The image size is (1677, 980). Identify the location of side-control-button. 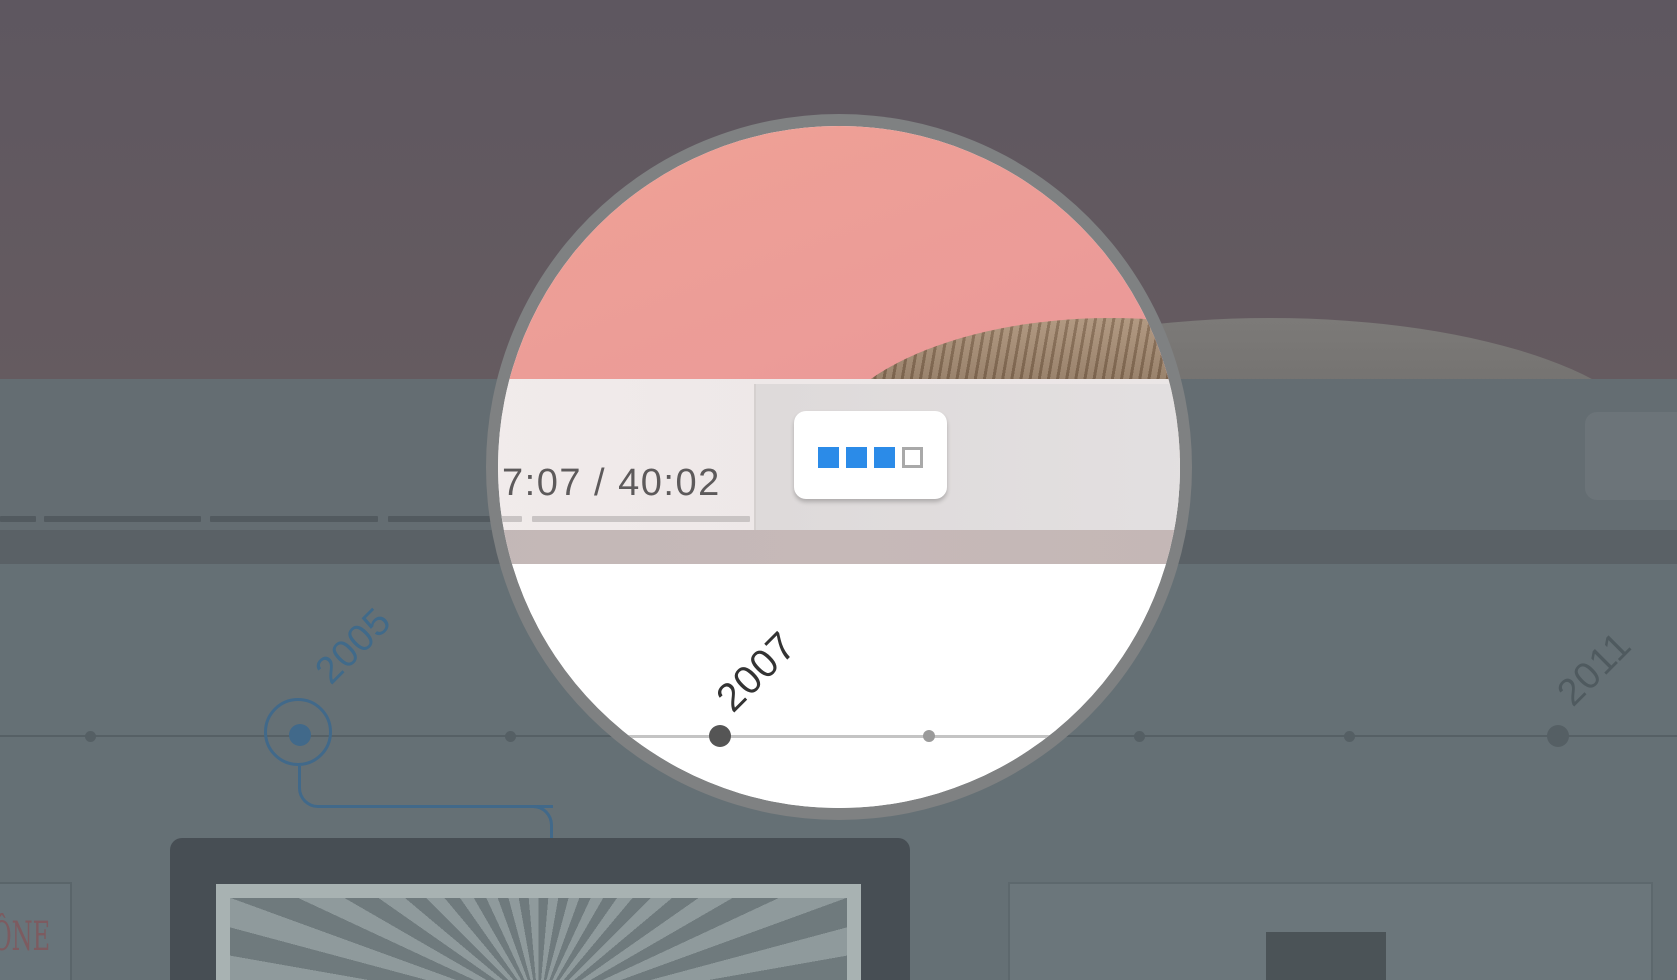
(1631, 456).